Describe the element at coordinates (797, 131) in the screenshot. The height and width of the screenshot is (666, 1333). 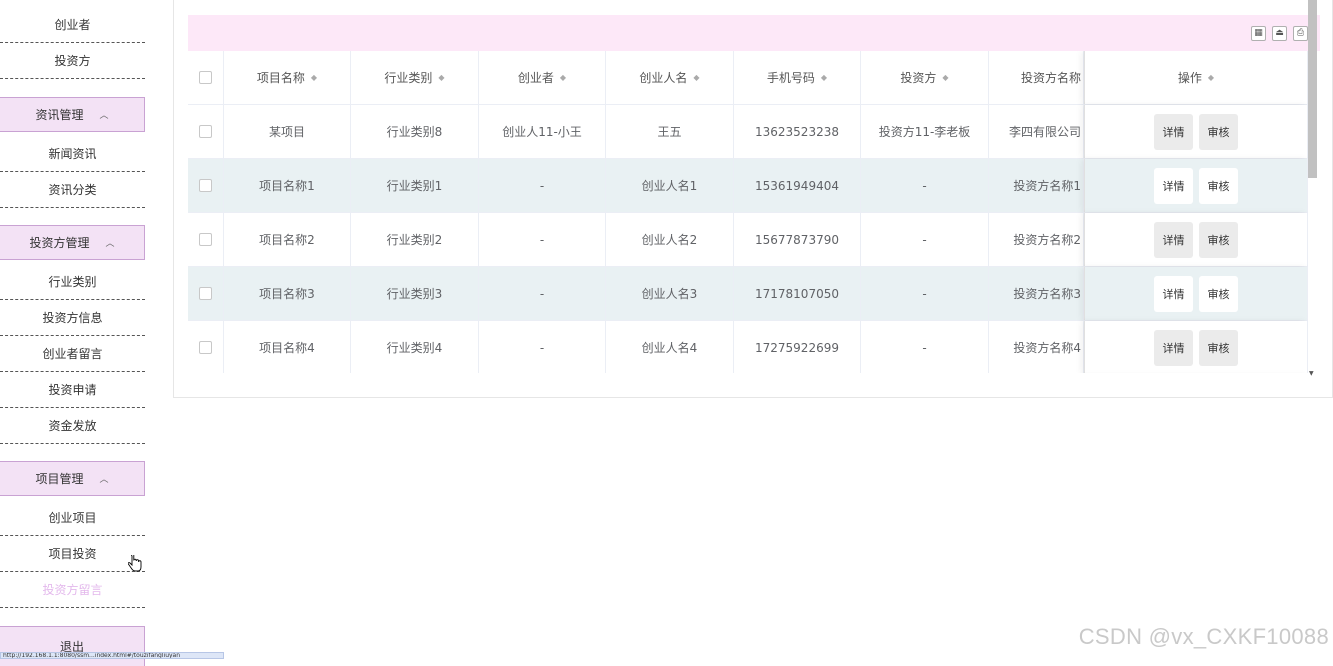
I see `table-cell: 13623523238` at that location.